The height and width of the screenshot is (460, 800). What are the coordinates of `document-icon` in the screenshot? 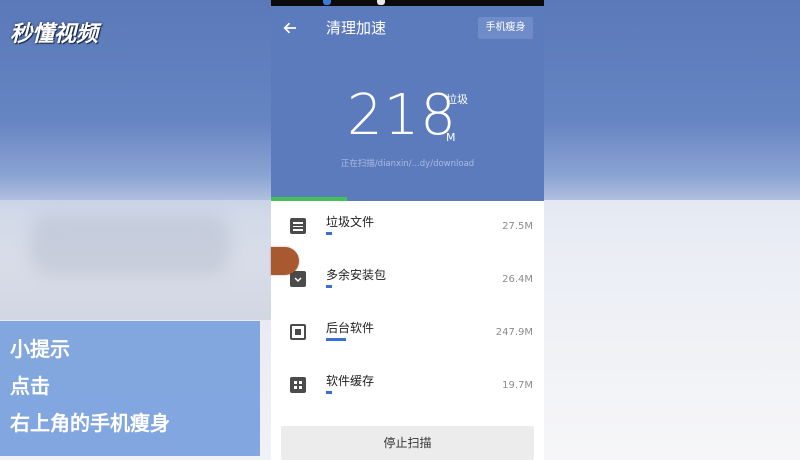 It's located at (298, 226).